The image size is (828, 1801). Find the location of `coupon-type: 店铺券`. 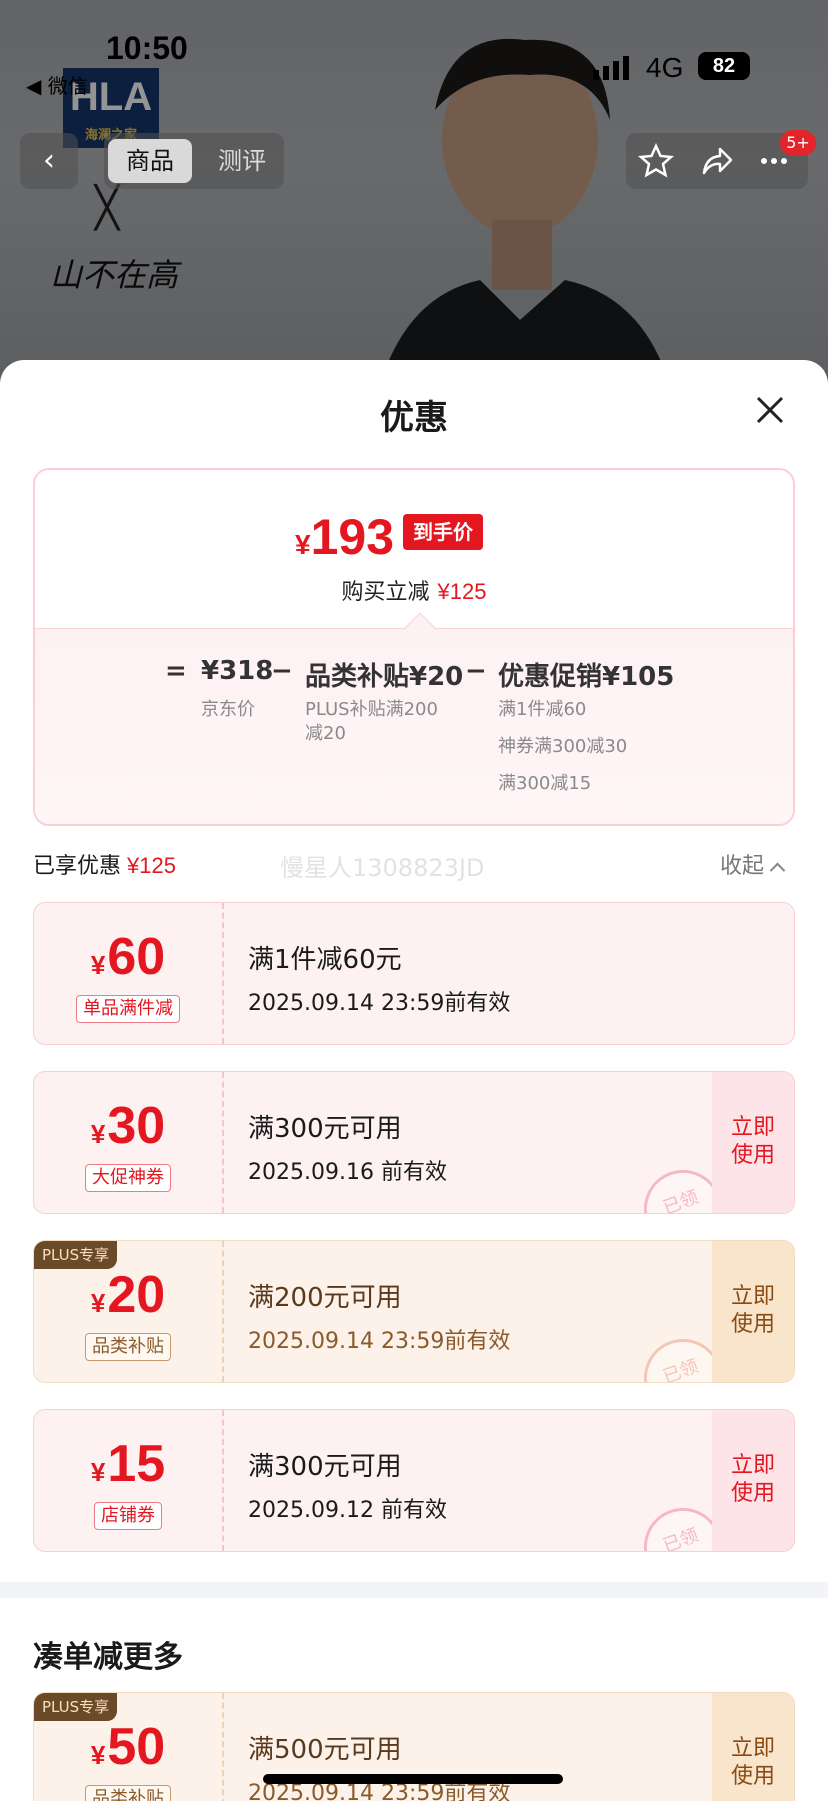

coupon-type: 店铺券 is located at coordinates (128, 1516).